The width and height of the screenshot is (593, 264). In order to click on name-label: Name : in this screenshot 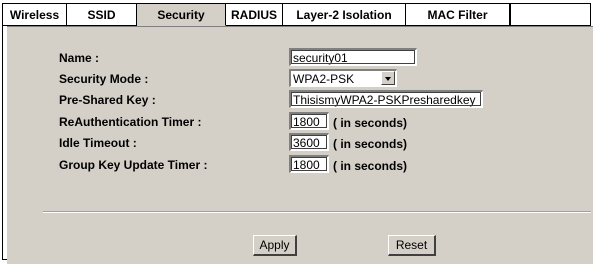, I will do `click(79, 58)`.